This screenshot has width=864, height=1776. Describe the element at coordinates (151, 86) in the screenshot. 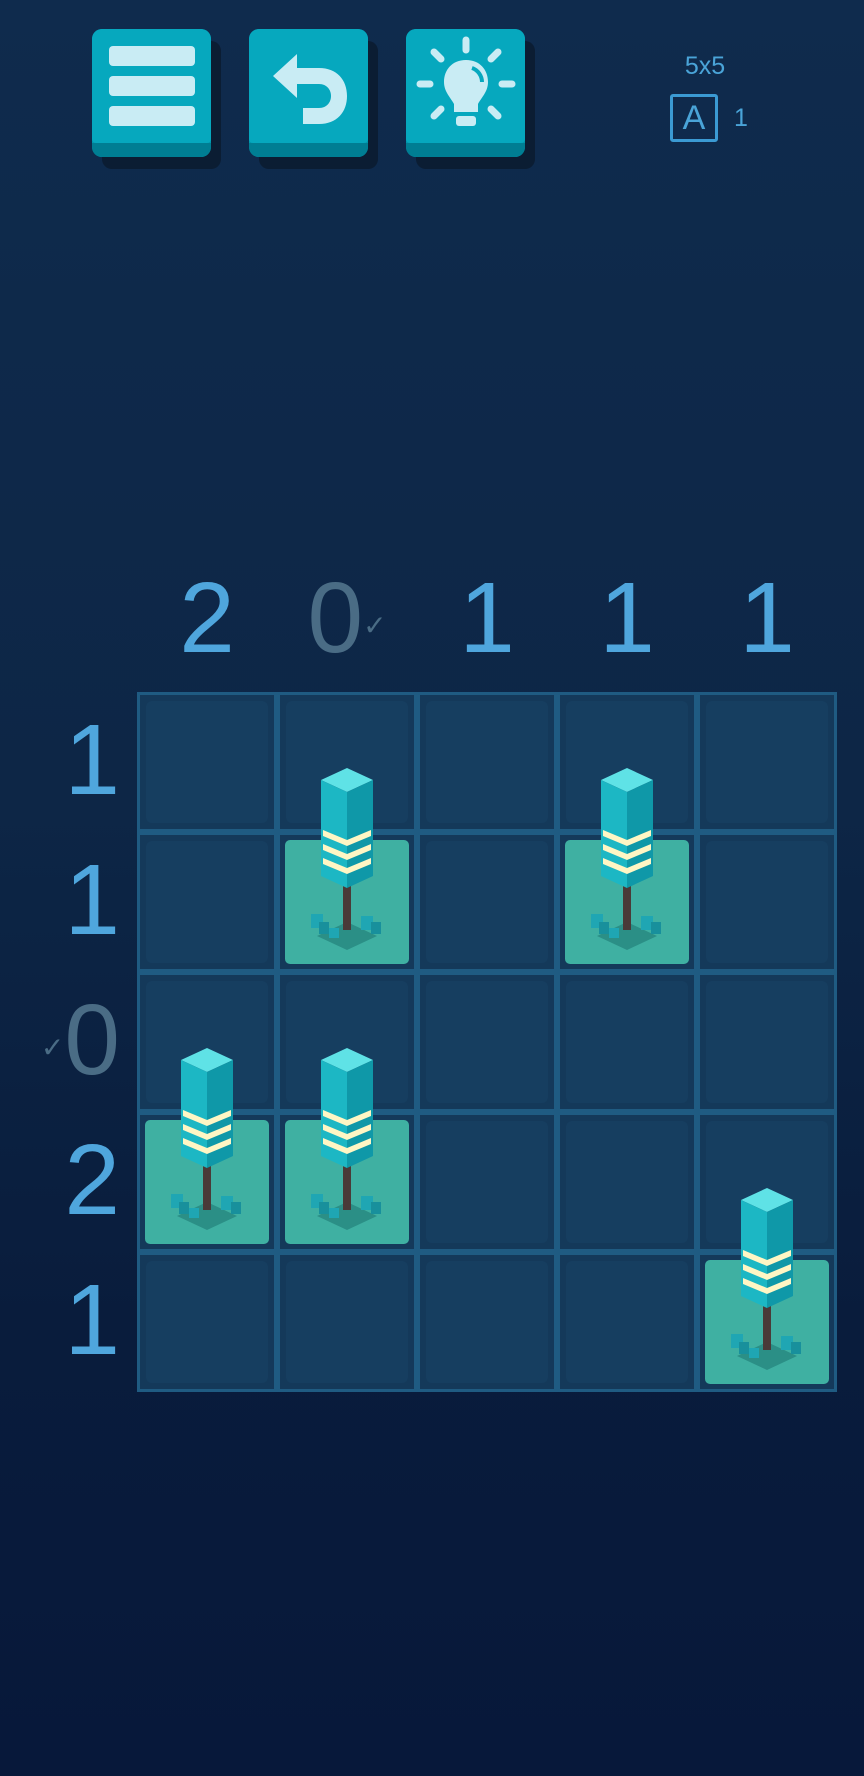

I see `hamburger-menu-icon` at that location.